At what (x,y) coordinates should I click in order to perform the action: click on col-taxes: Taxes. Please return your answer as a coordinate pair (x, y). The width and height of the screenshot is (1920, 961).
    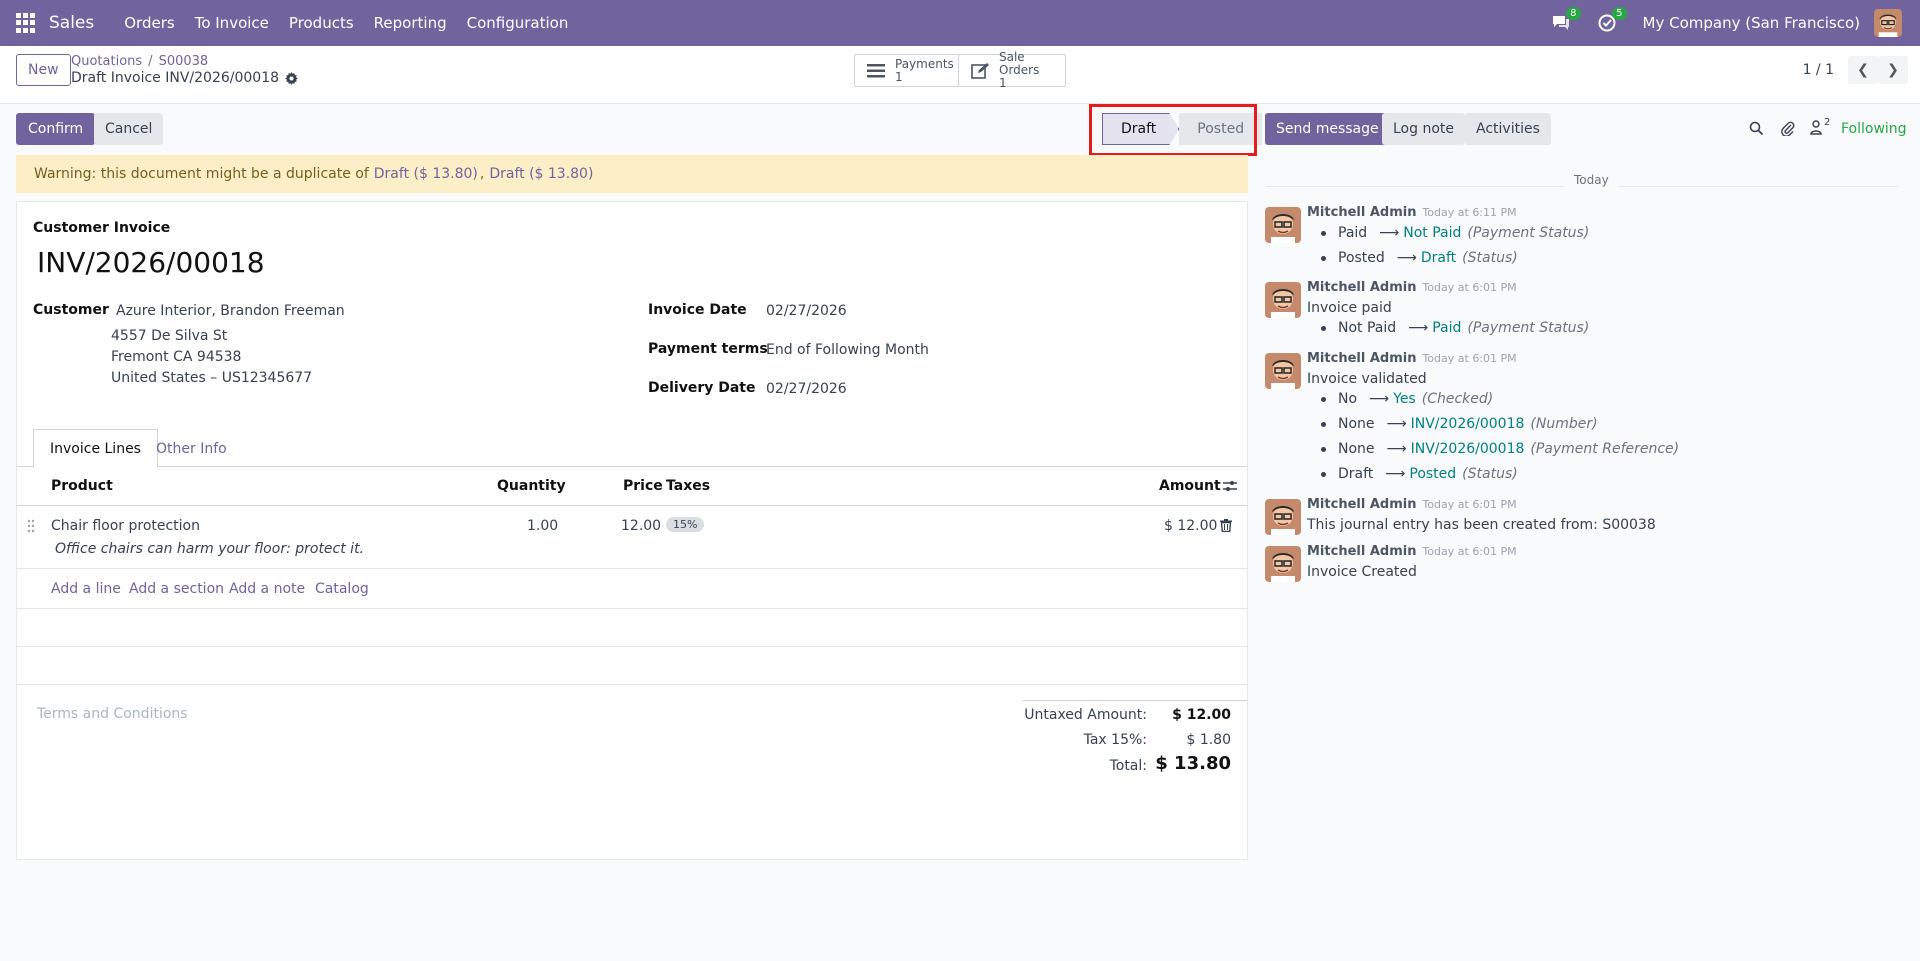
    Looking at the image, I should click on (688, 486).